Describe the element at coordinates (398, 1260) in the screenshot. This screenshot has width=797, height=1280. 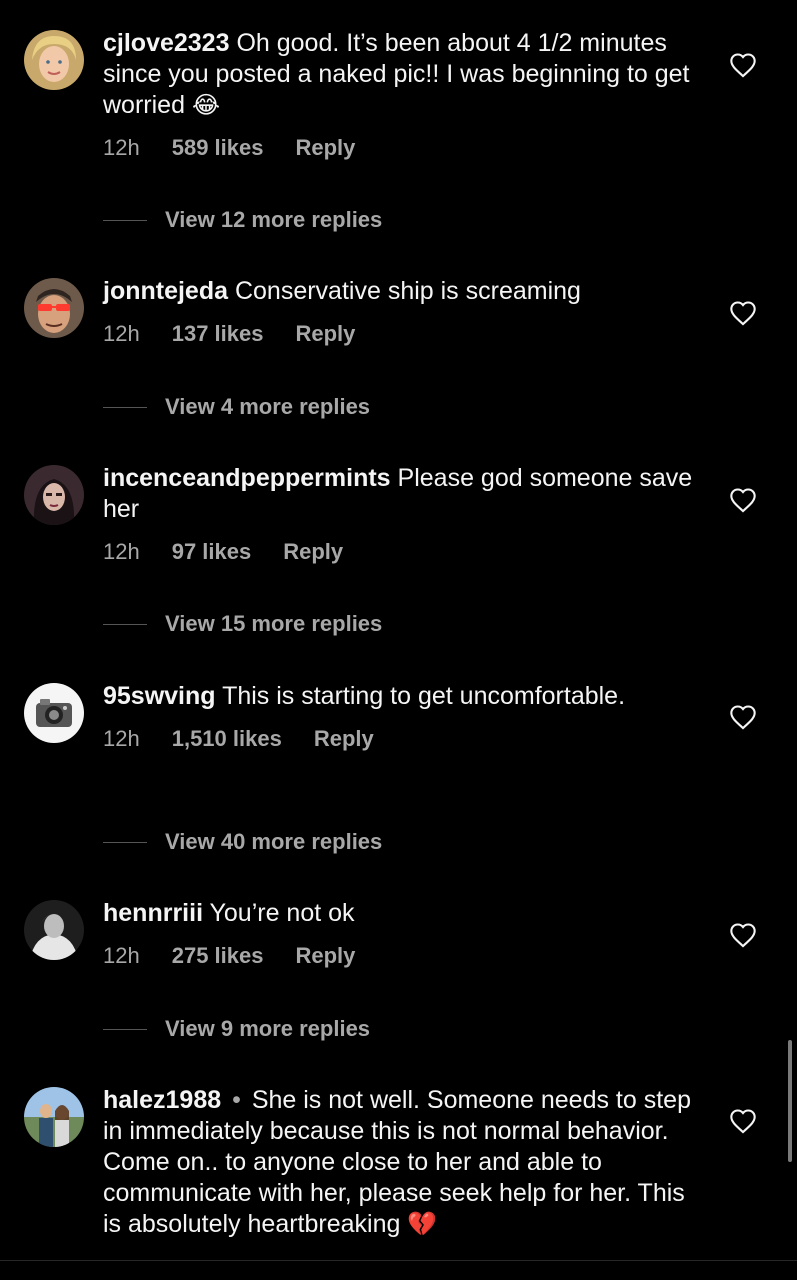
I see `bottom-divider` at that location.